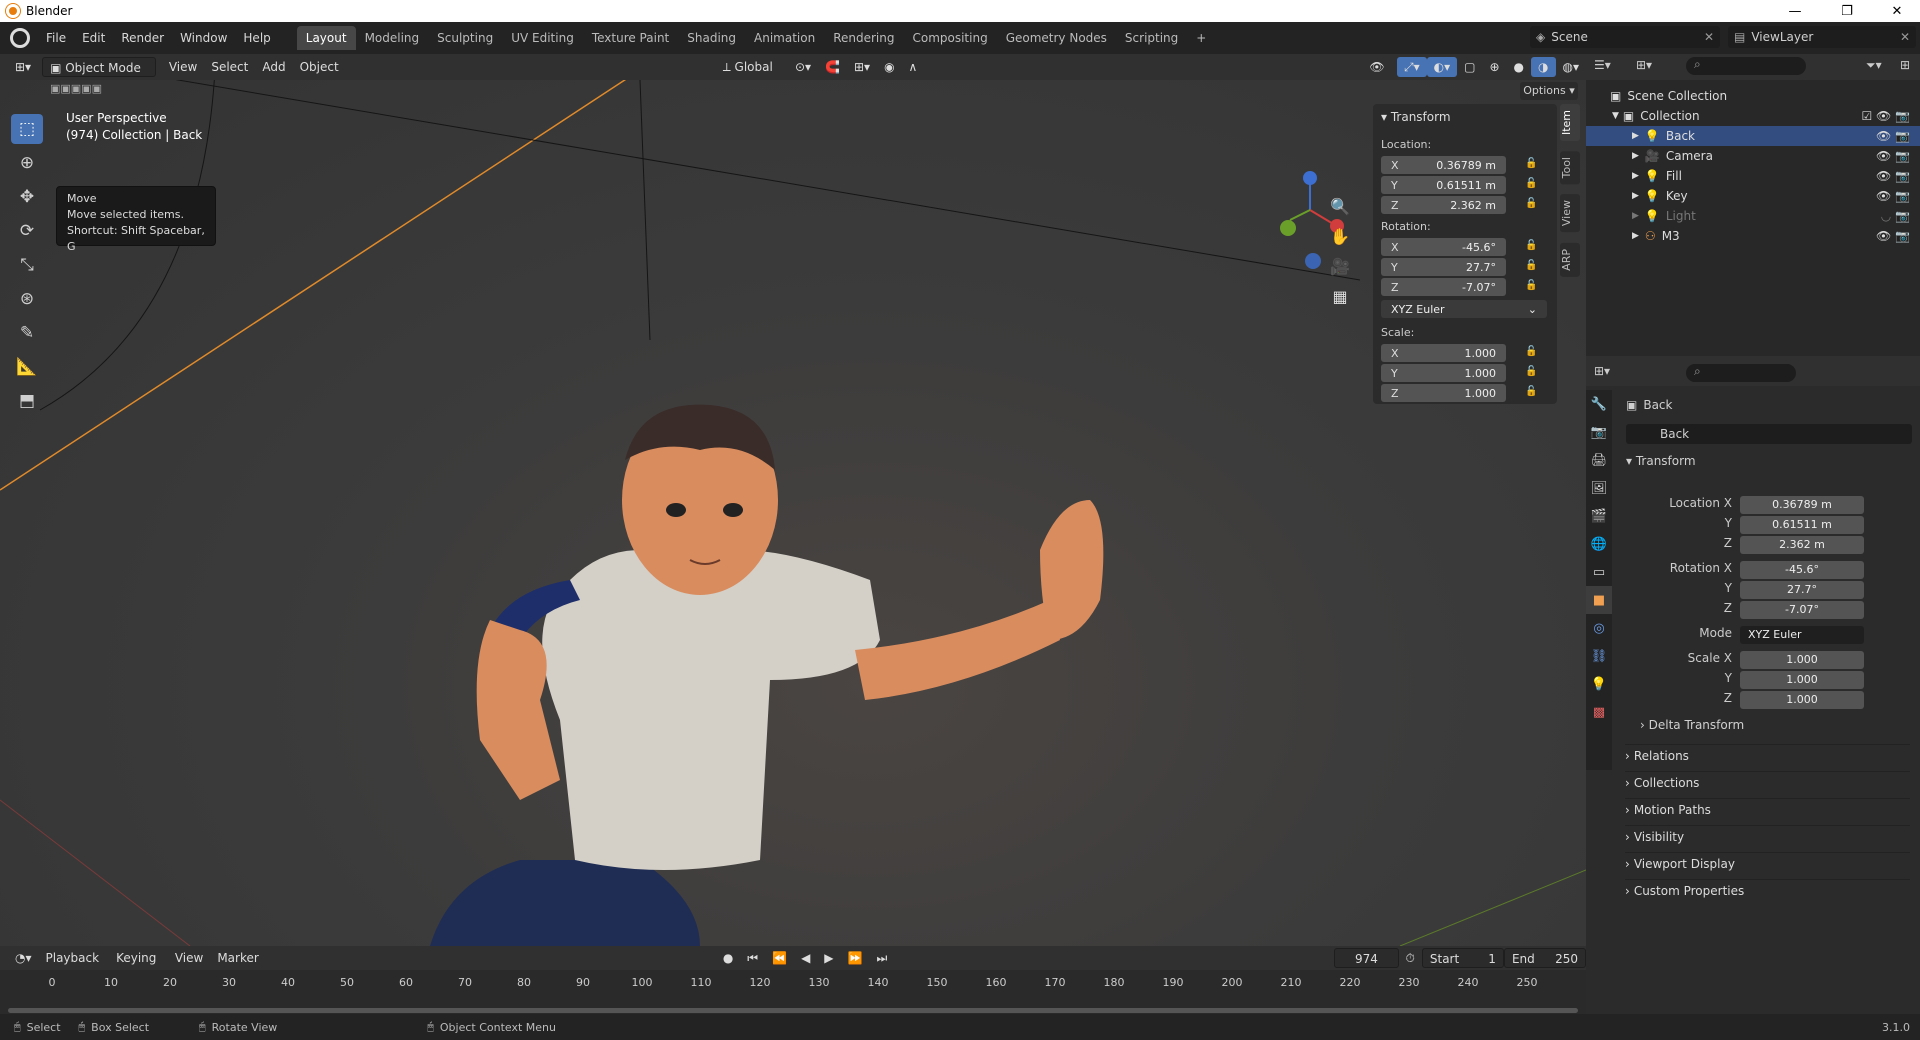 Image resolution: width=1920 pixels, height=1040 pixels. What do you see at coordinates (1519, 67) in the screenshot?
I see `solid-shading-icon: ●` at bounding box center [1519, 67].